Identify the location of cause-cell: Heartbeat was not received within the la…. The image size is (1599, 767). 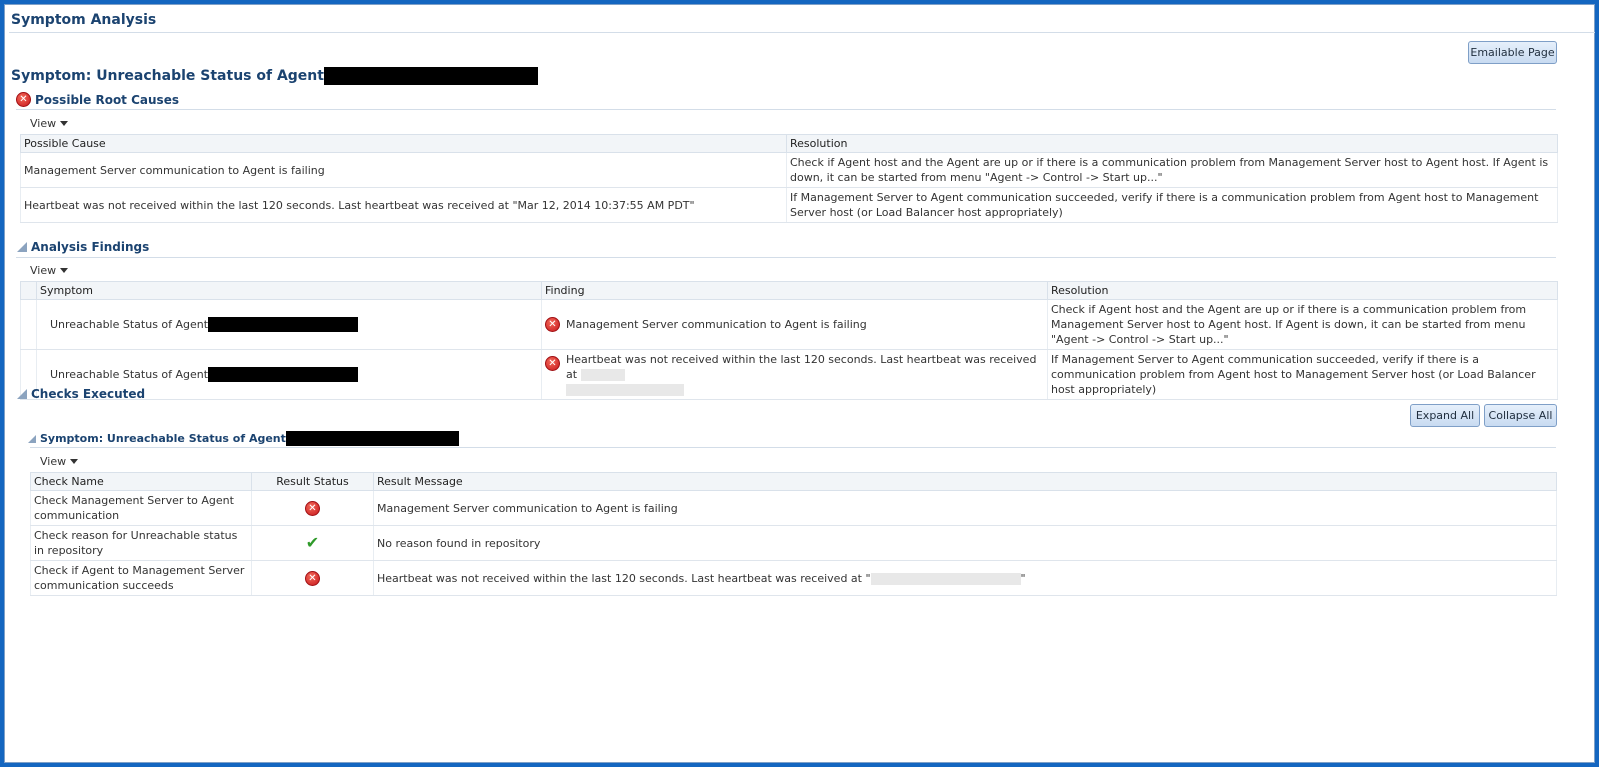
(403, 205).